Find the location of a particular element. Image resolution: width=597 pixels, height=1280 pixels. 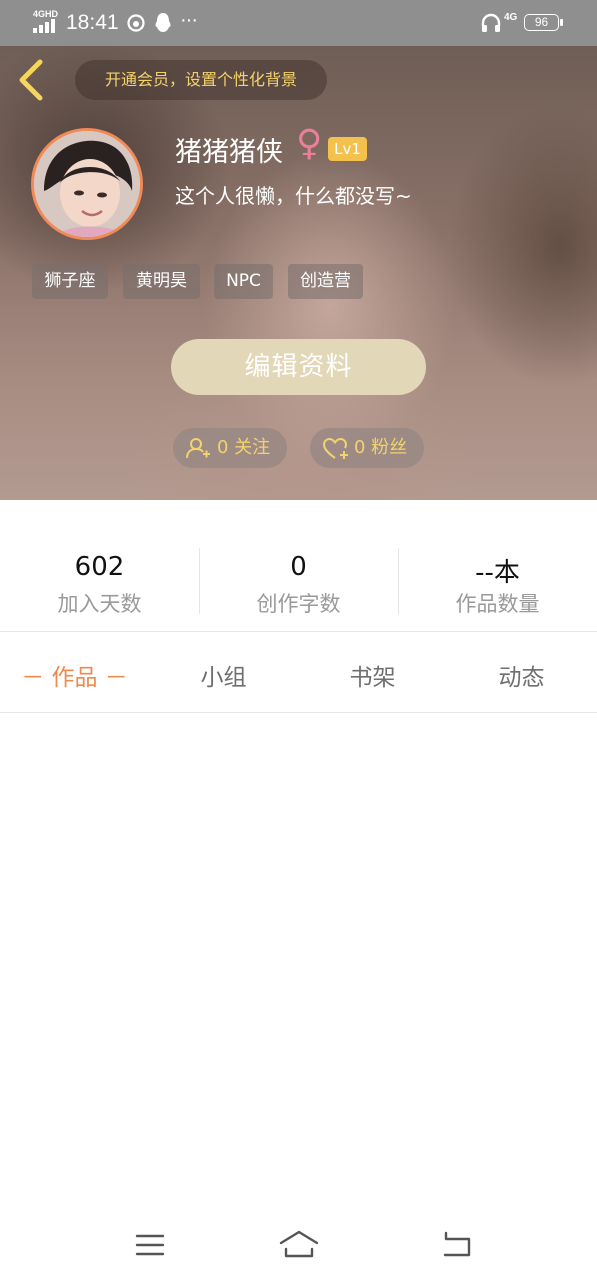

word-count-value: 0 is located at coordinates (298, 567).